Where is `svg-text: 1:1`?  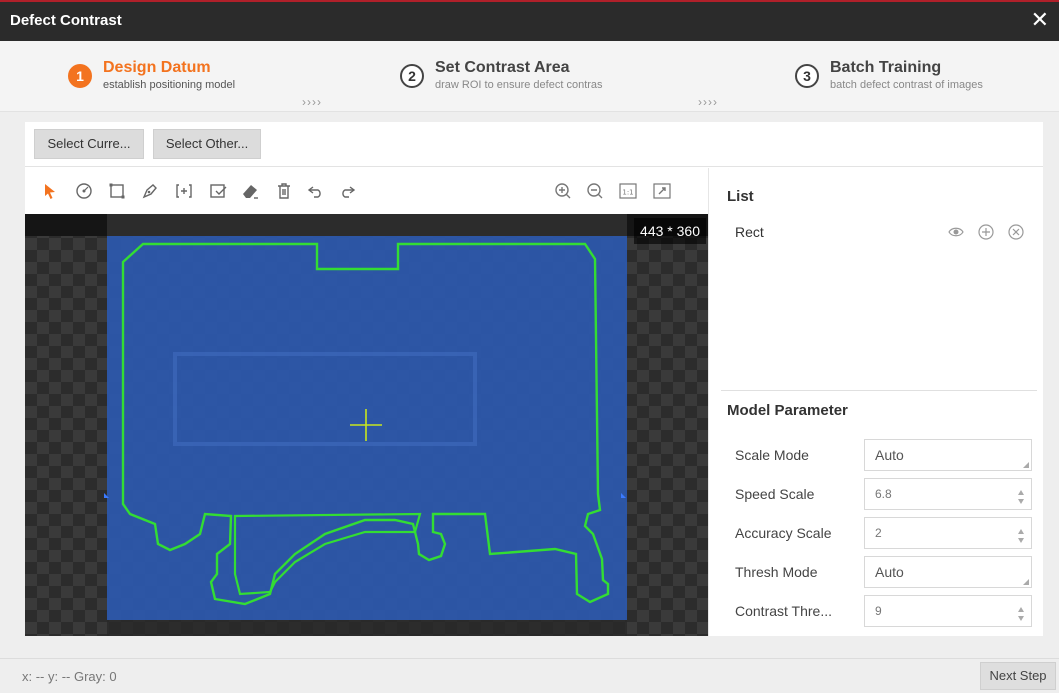
svg-text: 1:1 is located at coordinates (627, 193).